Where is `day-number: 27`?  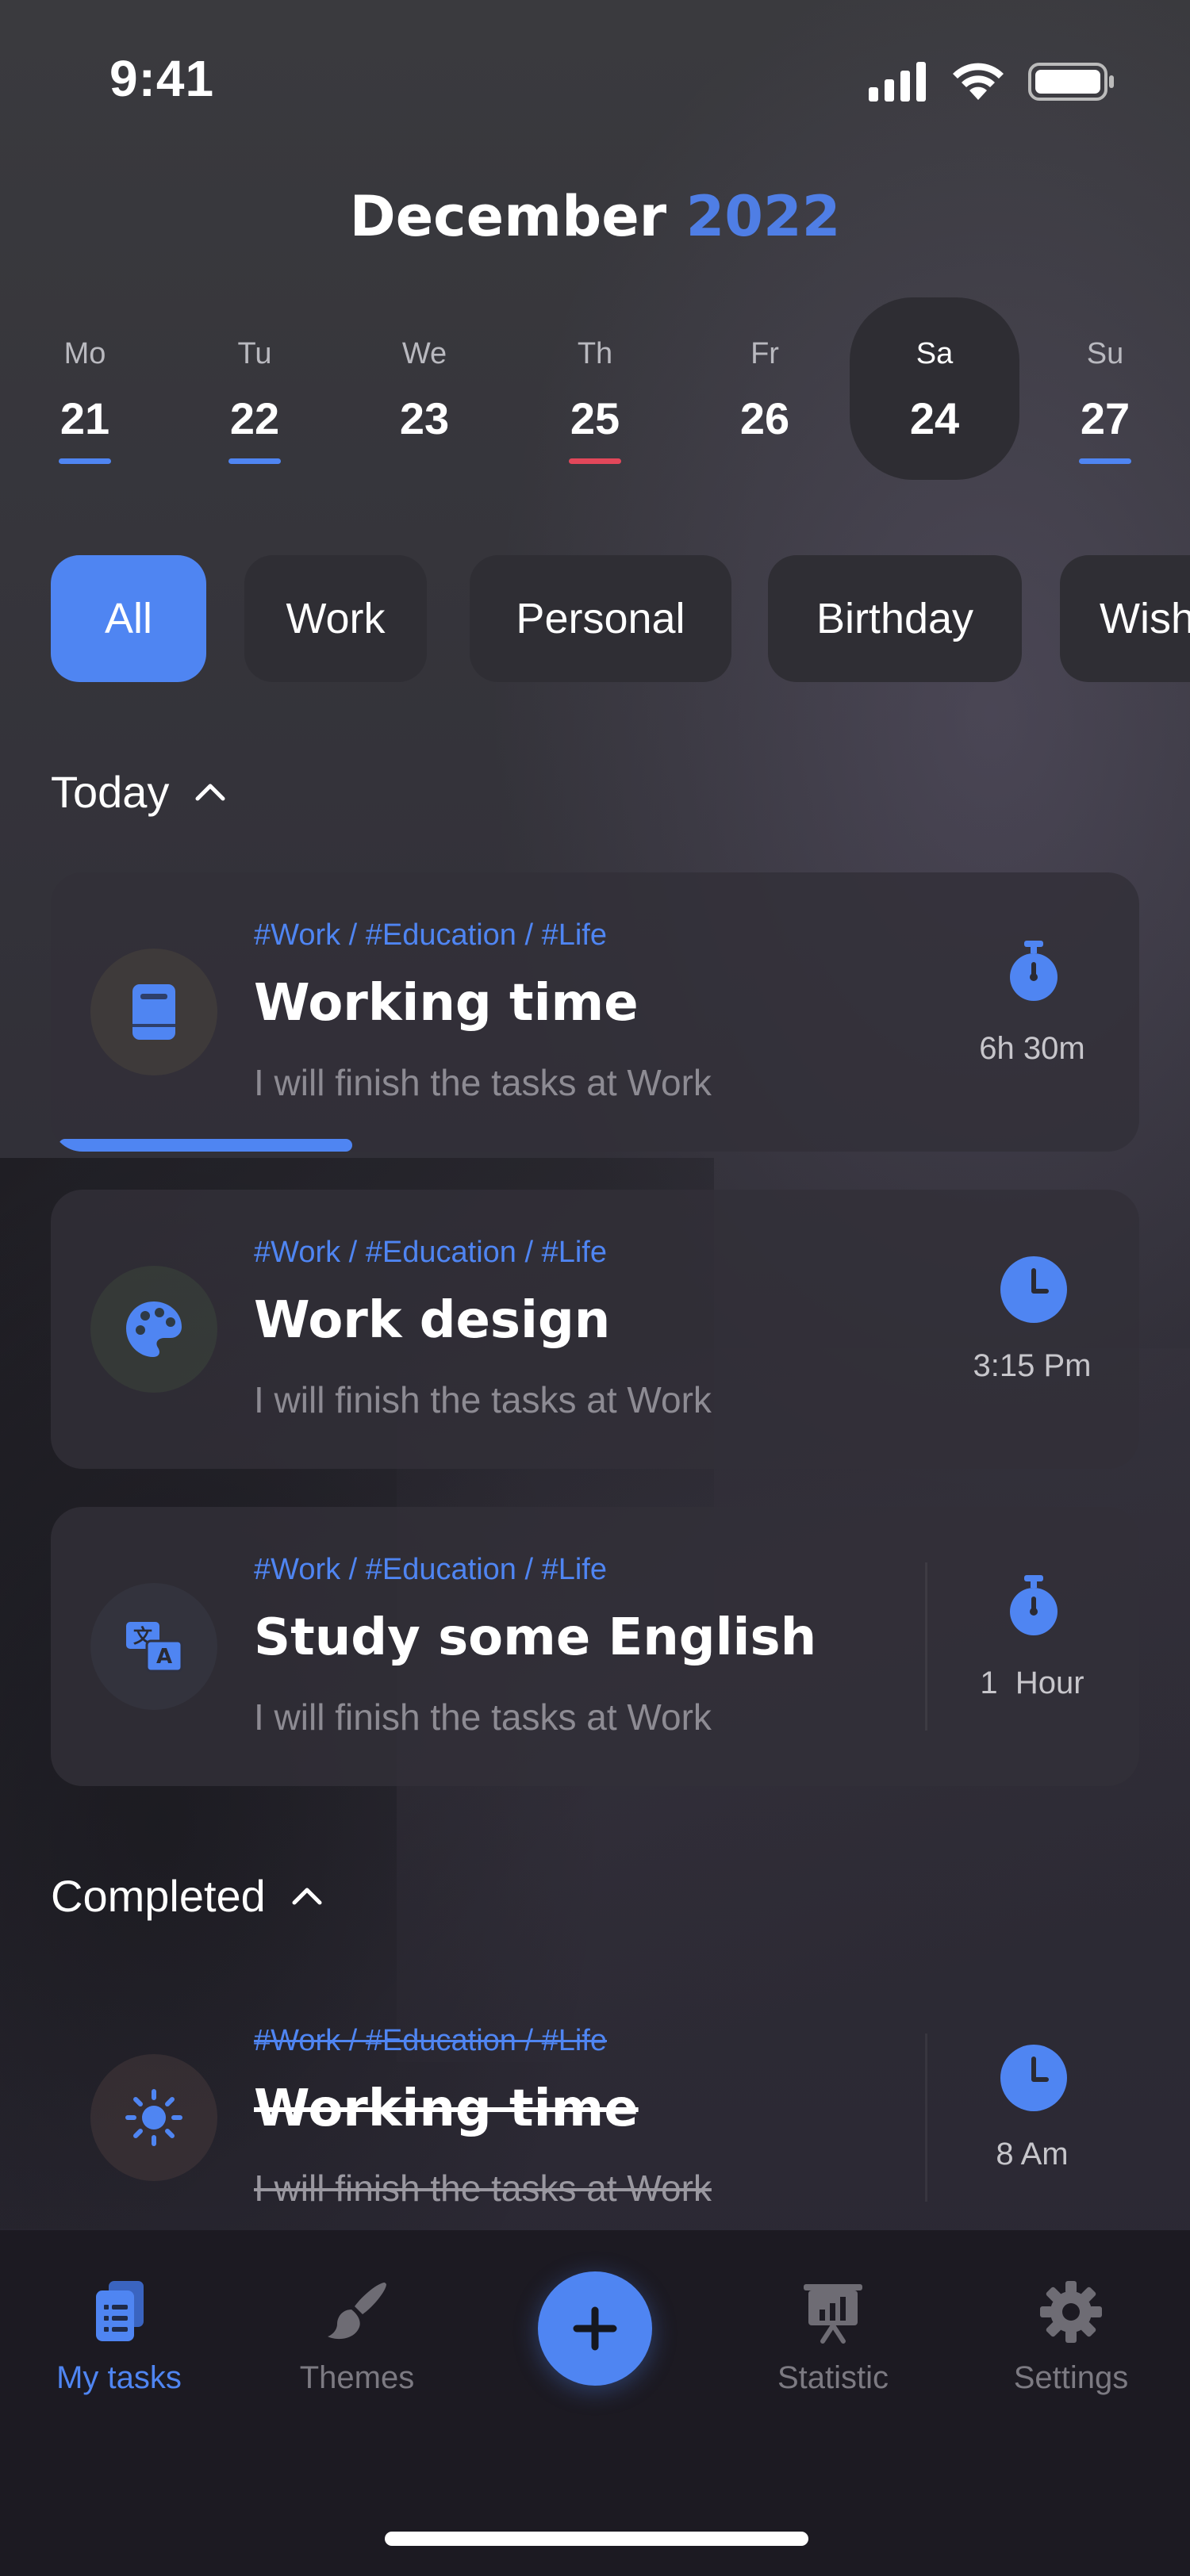 day-number: 27 is located at coordinates (1105, 418).